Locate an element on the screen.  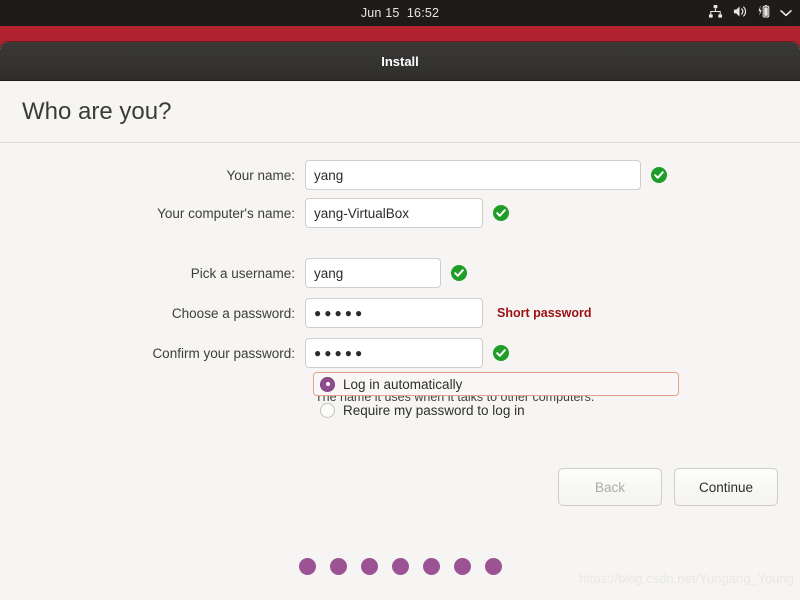
form-row-username: Pick a username: yang is located at coordinates (400, 273).